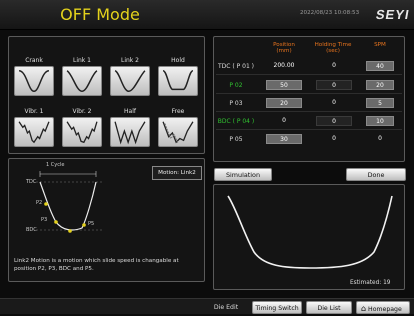 The height and width of the screenshot is (316, 414). What do you see at coordinates (236, 139) in the screenshot?
I see `row-label-p05: P 05` at bounding box center [236, 139].